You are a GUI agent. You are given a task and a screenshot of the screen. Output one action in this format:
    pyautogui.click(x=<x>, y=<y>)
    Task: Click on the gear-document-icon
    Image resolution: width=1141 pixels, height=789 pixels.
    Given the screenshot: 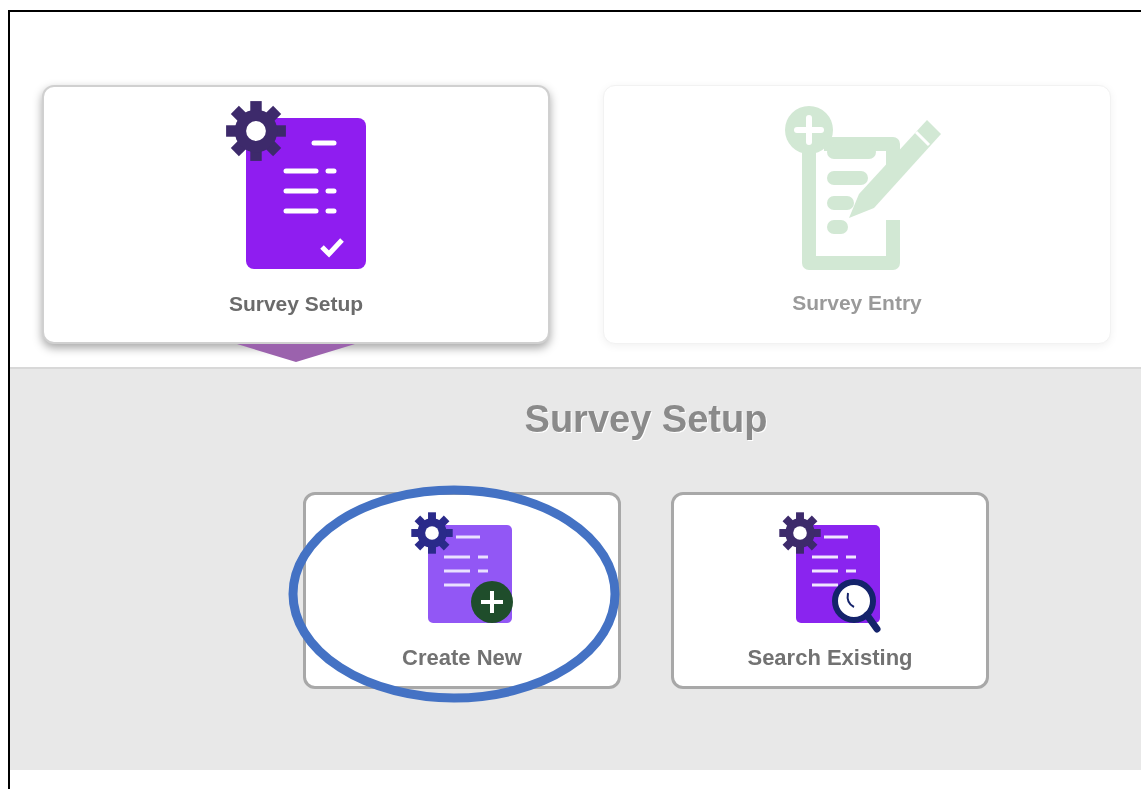 What is the action you would take?
    pyautogui.click(x=296, y=186)
    